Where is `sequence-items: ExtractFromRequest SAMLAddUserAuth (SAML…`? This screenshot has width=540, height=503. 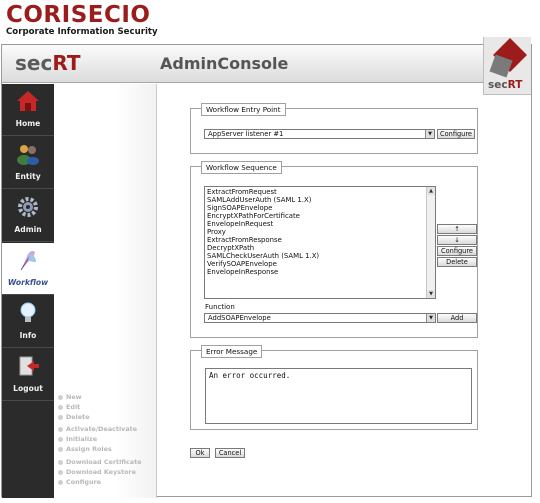 sequence-items: ExtractFromRequest SAMLAddUserAuth (SAML… is located at coordinates (320, 231).